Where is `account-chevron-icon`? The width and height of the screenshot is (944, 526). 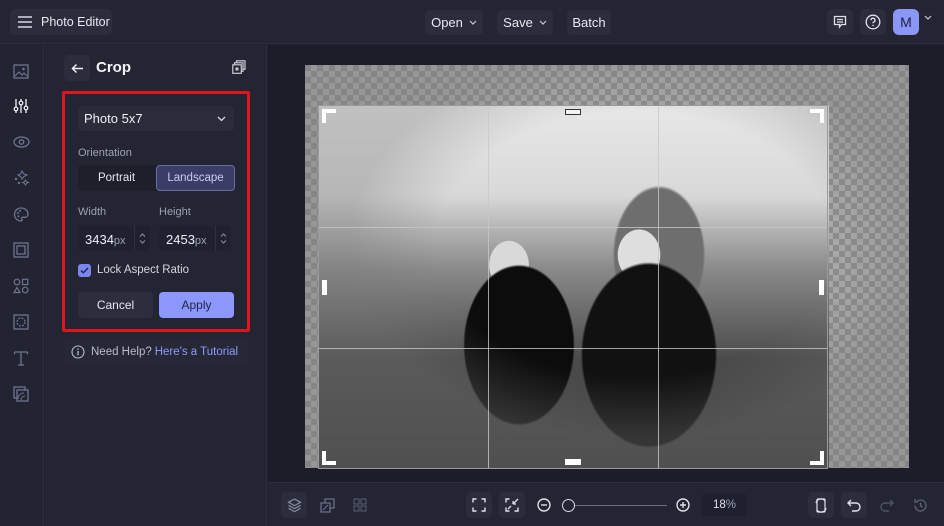
account-chevron-icon is located at coordinates (928, 17).